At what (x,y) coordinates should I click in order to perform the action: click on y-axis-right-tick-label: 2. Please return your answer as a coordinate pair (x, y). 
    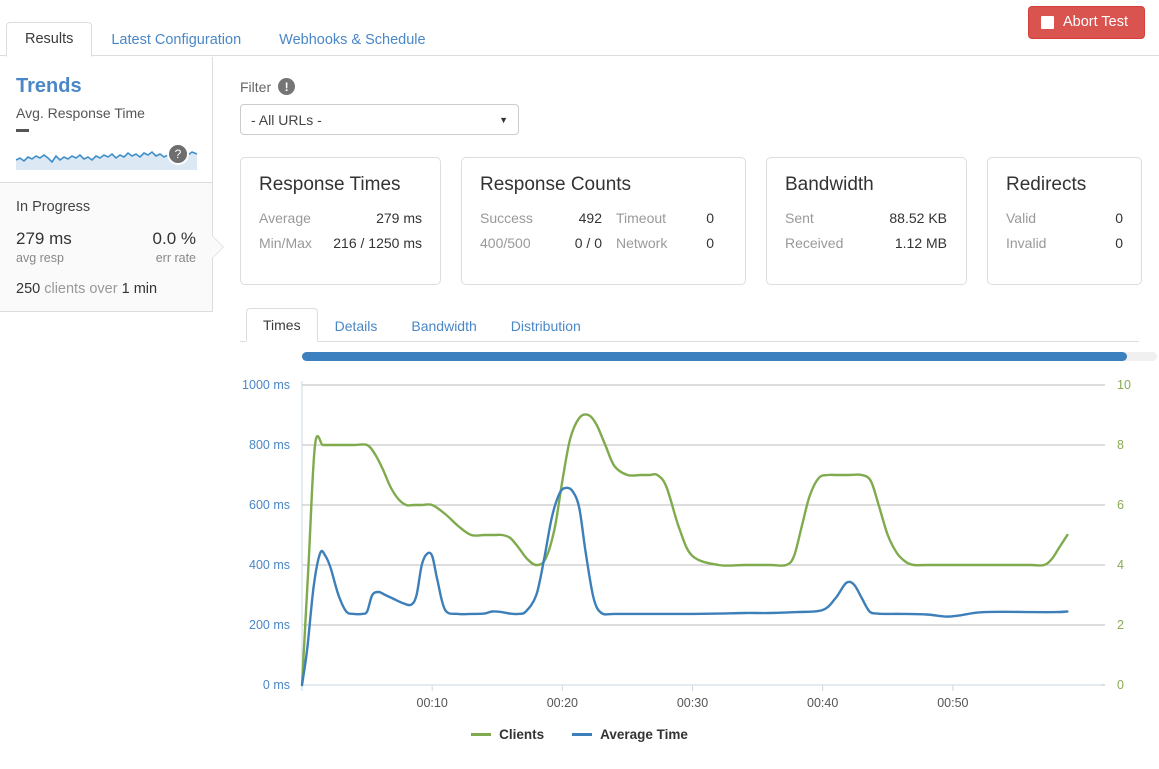
    Looking at the image, I should click on (1120, 625).